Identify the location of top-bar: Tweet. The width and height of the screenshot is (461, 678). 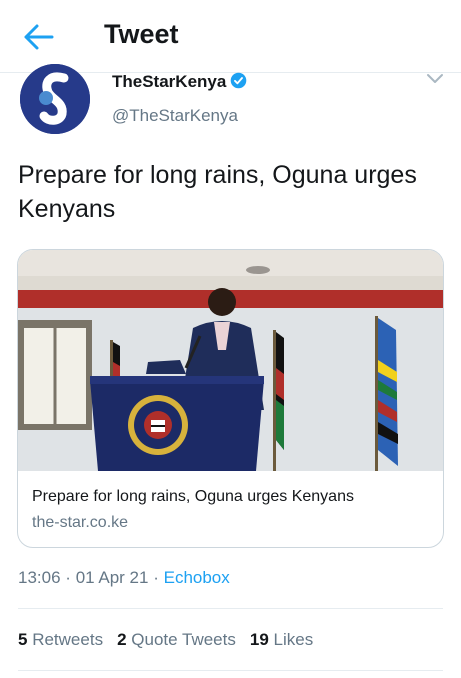
(230, 36).